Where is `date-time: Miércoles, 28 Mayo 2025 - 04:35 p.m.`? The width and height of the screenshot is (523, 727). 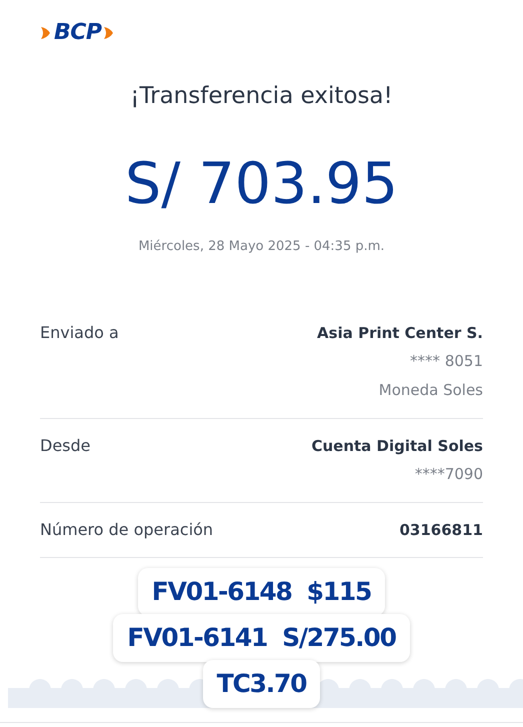
date-time: Miércoles, 28 Mayo 2025 - 04:35 p.m. is located at coordinates (261, 247).